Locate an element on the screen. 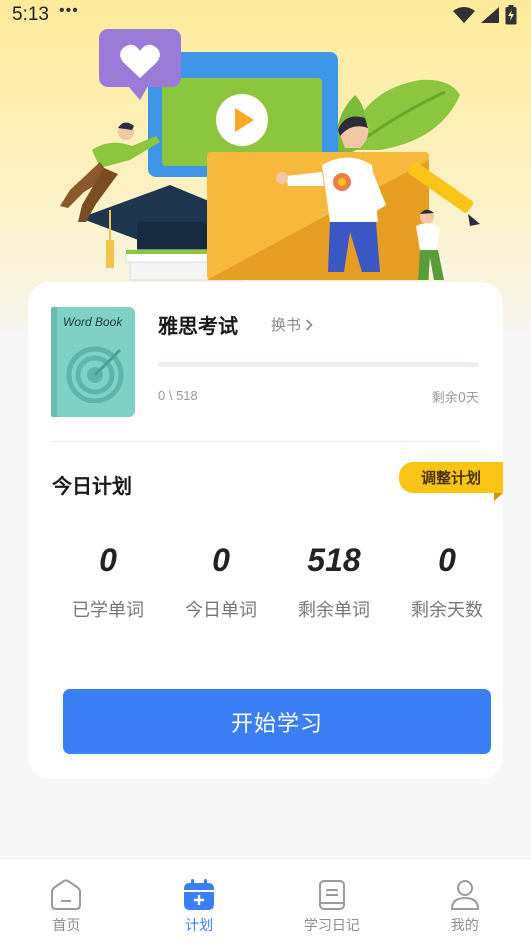 The image size is (531, 944). days-left: 剩余0天 is located at coordinates (455, 398).